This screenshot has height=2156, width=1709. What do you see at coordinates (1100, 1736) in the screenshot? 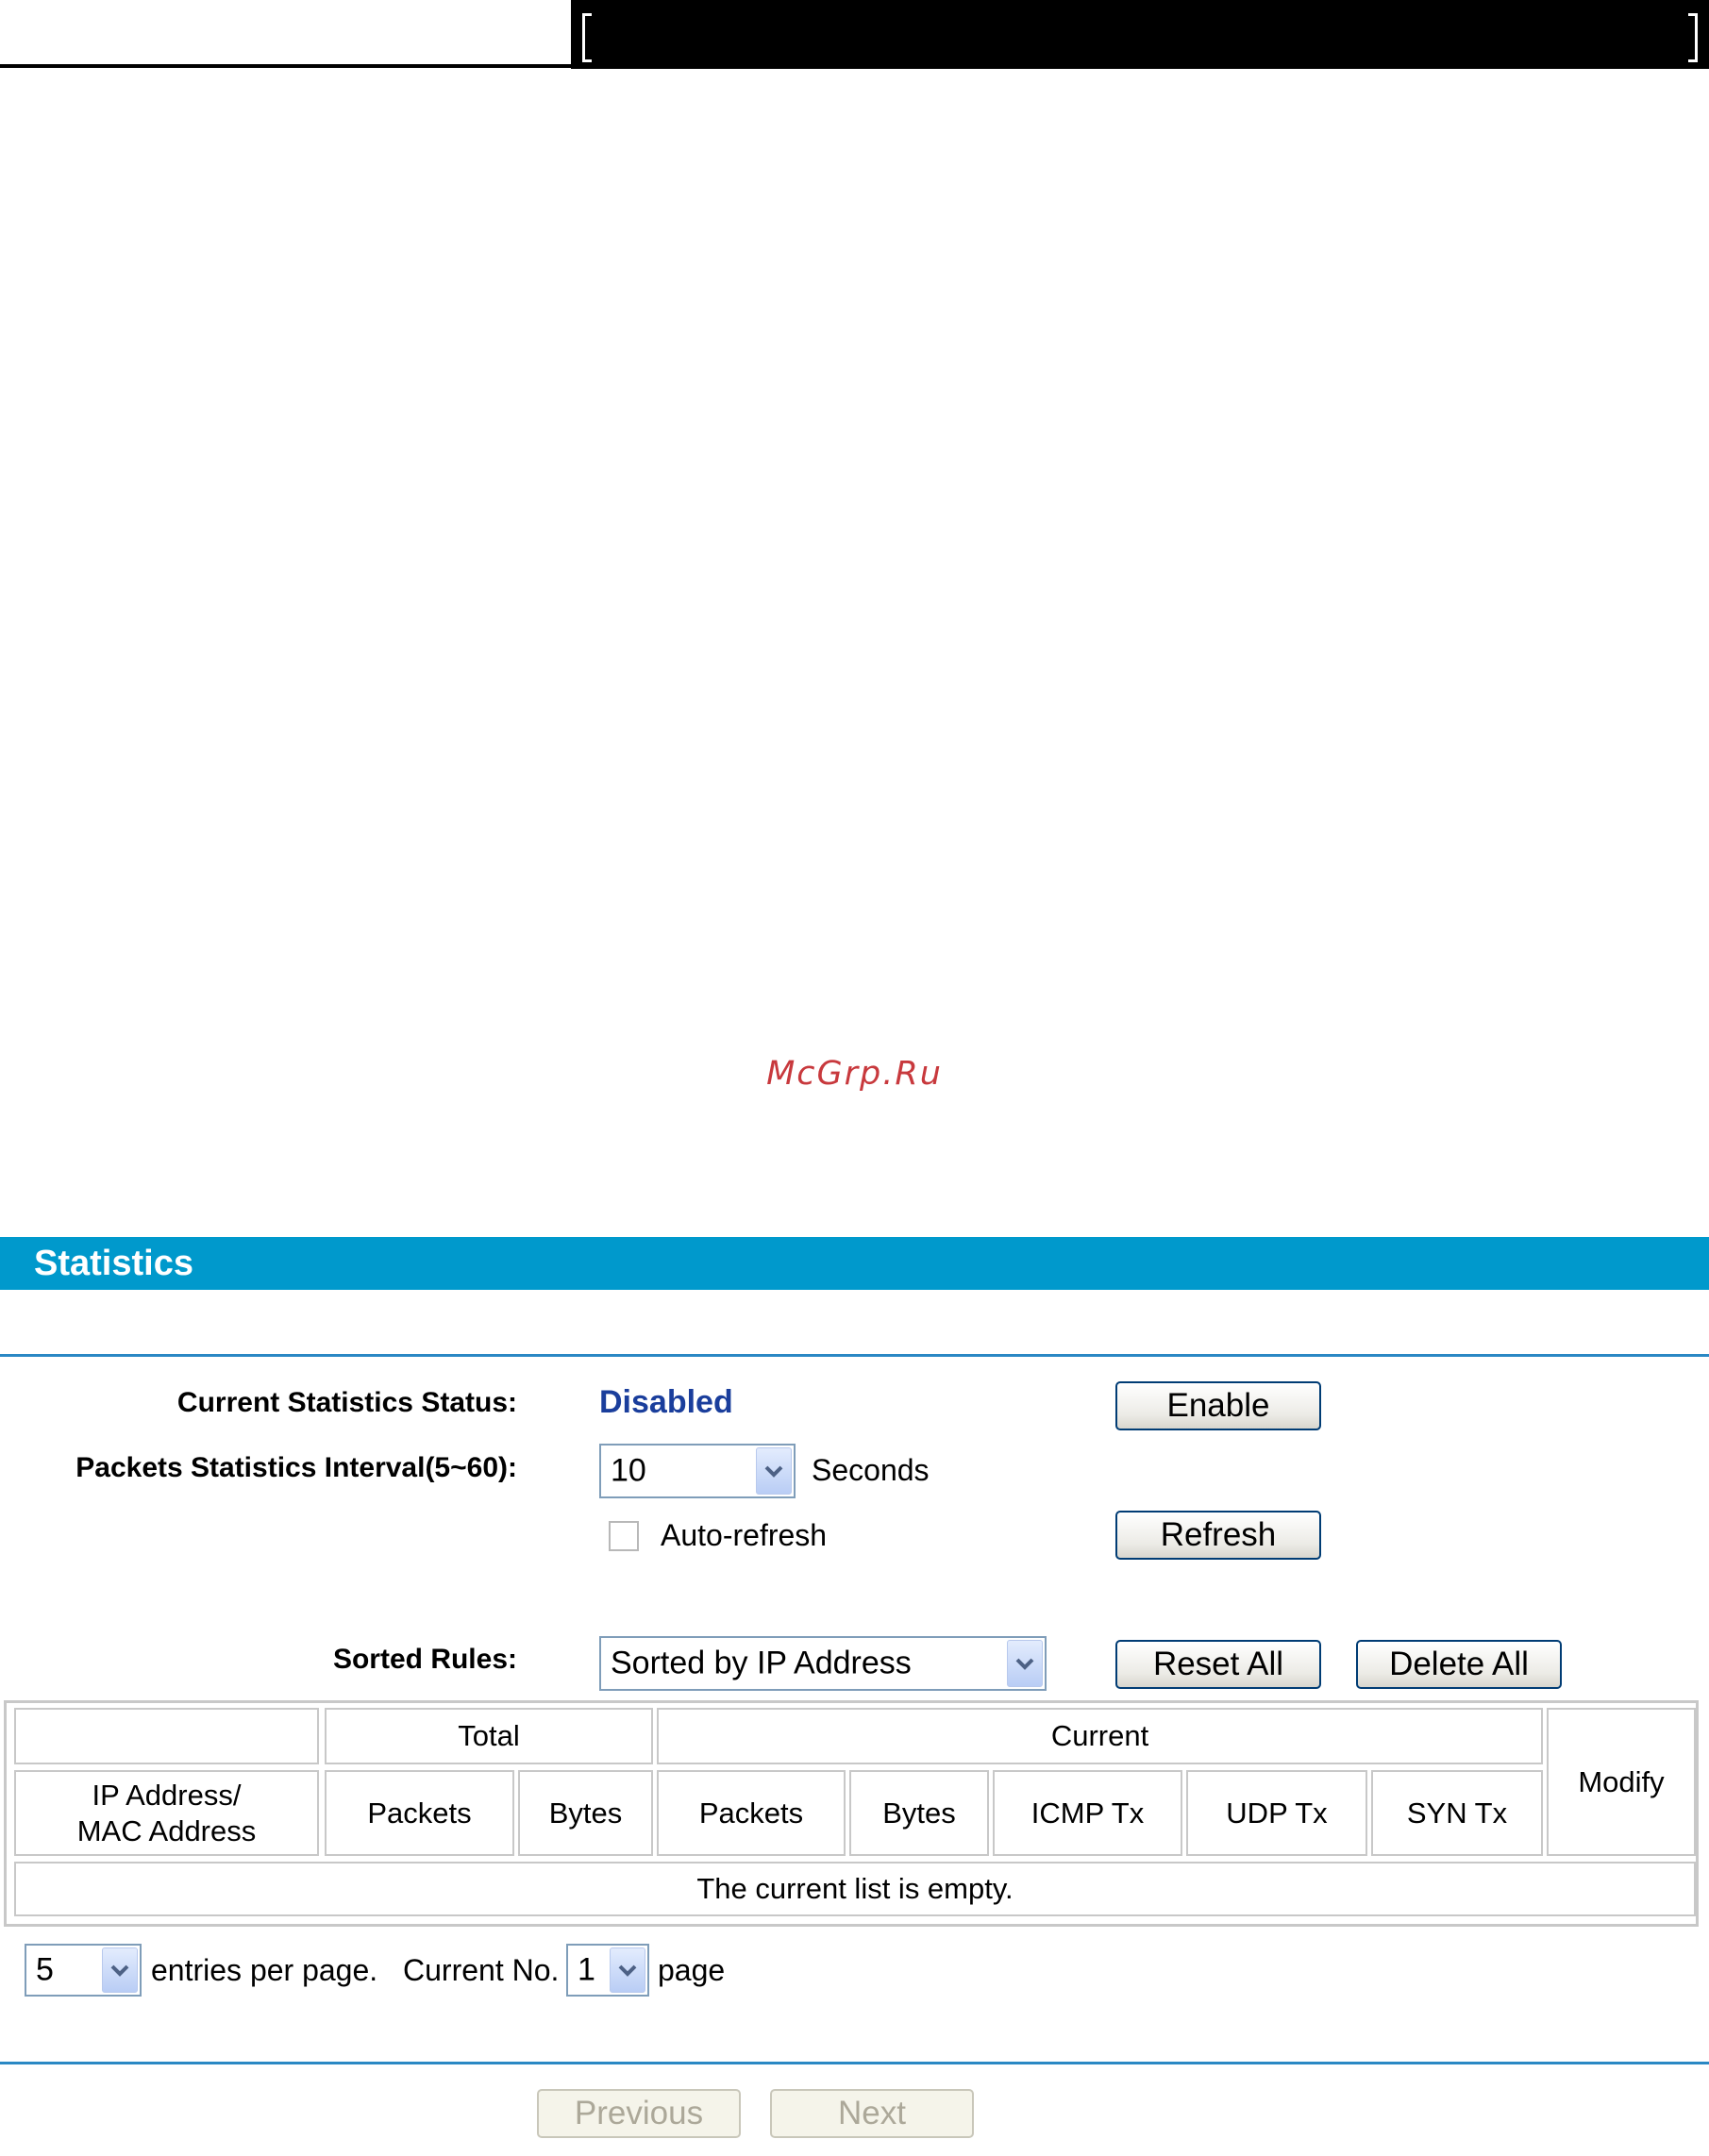
I see `table-header-current: Current` at bounding box center [1100, 1736].